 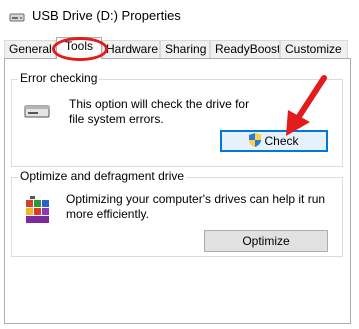 I want to click on title-bar: USB Drive (D:) Properties, so click(x=179, y=17).